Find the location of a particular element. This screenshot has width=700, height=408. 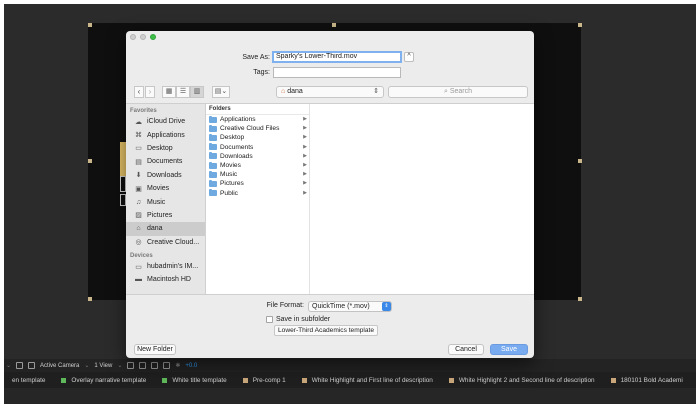

timeline-panel is located at coordinates (350, 396).